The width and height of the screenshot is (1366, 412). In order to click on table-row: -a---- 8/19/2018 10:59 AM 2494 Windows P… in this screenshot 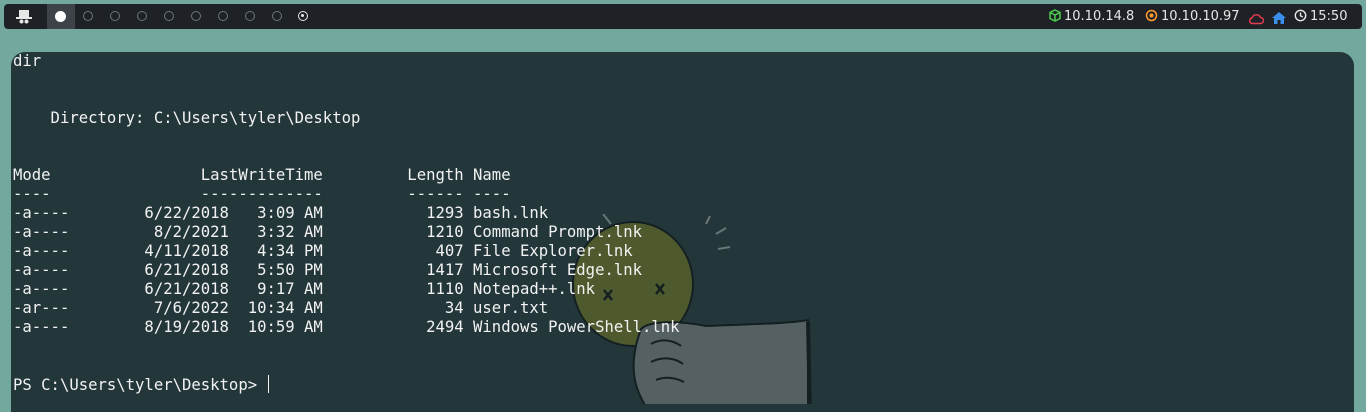, I will do `click(346, 327)`.